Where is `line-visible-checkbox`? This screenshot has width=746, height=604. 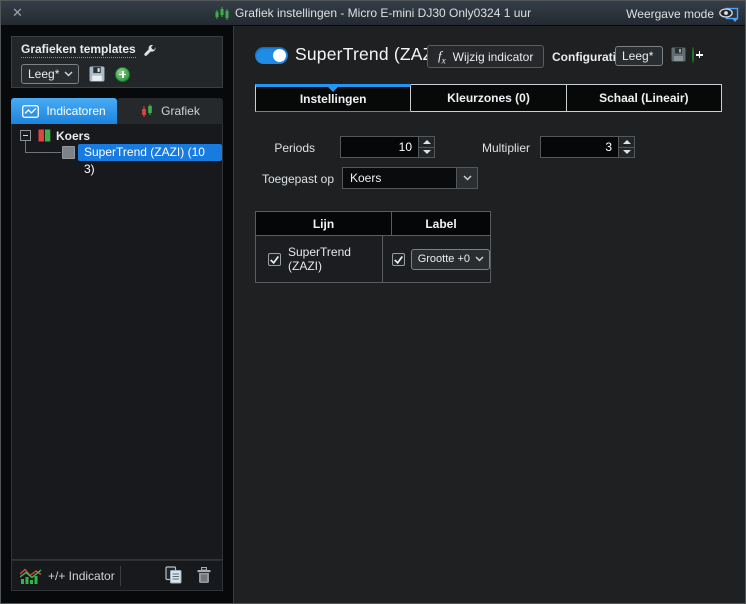 line-visible-checkbox is located at coordinates (274, 259).